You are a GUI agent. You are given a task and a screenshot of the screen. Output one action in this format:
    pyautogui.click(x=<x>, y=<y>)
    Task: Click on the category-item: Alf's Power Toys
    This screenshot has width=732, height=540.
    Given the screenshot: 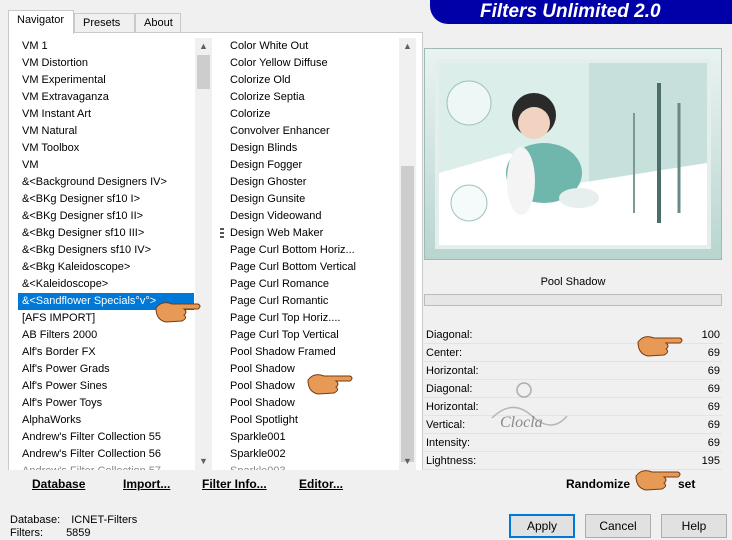 What is the action you would take?
    pyautogui.click(x=106, y=403)
    